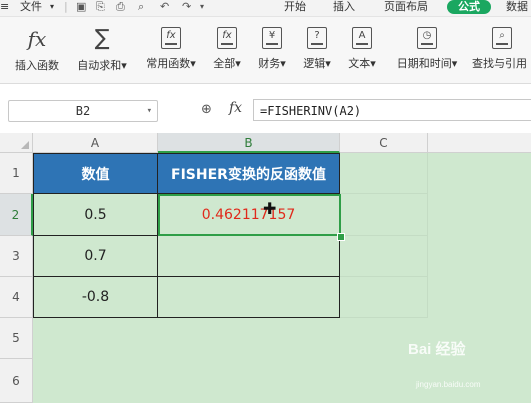 The width and height of the screenshot is (531, 403). I want to click on fx-book-icon: fx, so click(227, 38).